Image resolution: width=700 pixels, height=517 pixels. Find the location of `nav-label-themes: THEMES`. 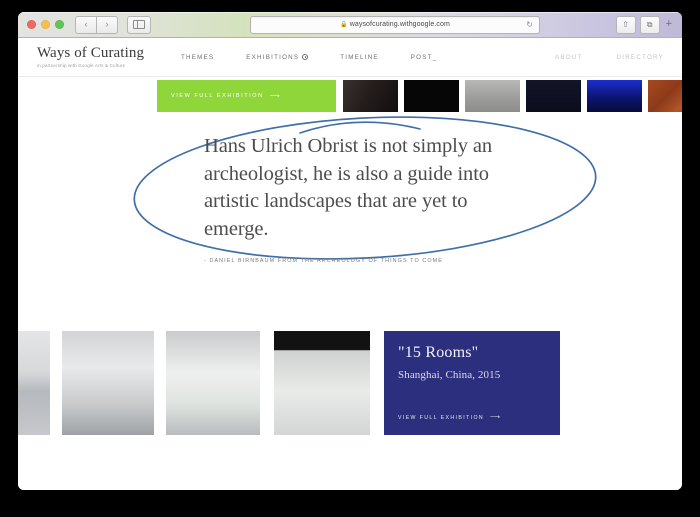

nav-label-themes: THEMES is located at coordinates (198, 57).